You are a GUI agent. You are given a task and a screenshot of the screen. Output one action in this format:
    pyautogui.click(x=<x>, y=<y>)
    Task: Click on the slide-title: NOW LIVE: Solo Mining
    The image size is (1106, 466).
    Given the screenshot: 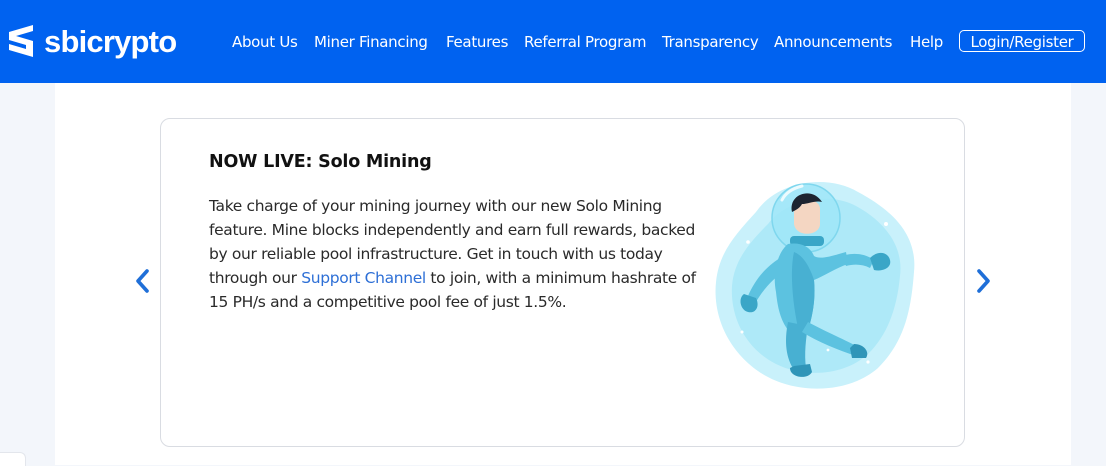 What is the action you would take?
    pyautogui.click(x=320, y=162)
    